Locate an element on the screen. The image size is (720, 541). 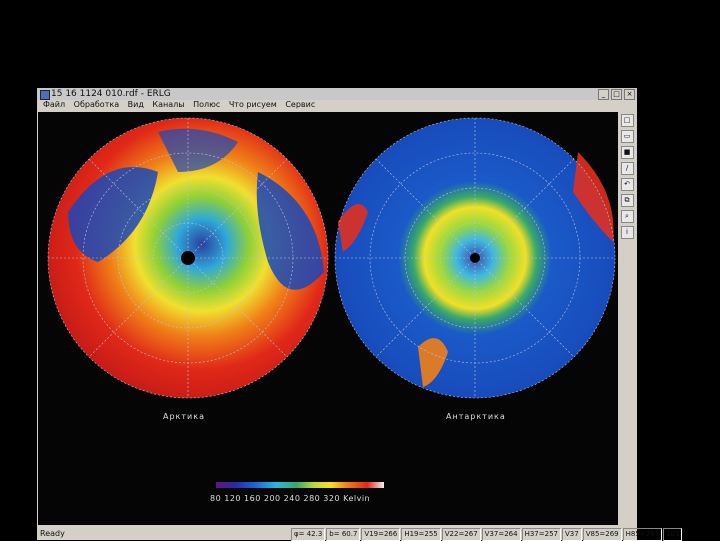
arctic-label: Арктика is located at coordinates (184, 416).